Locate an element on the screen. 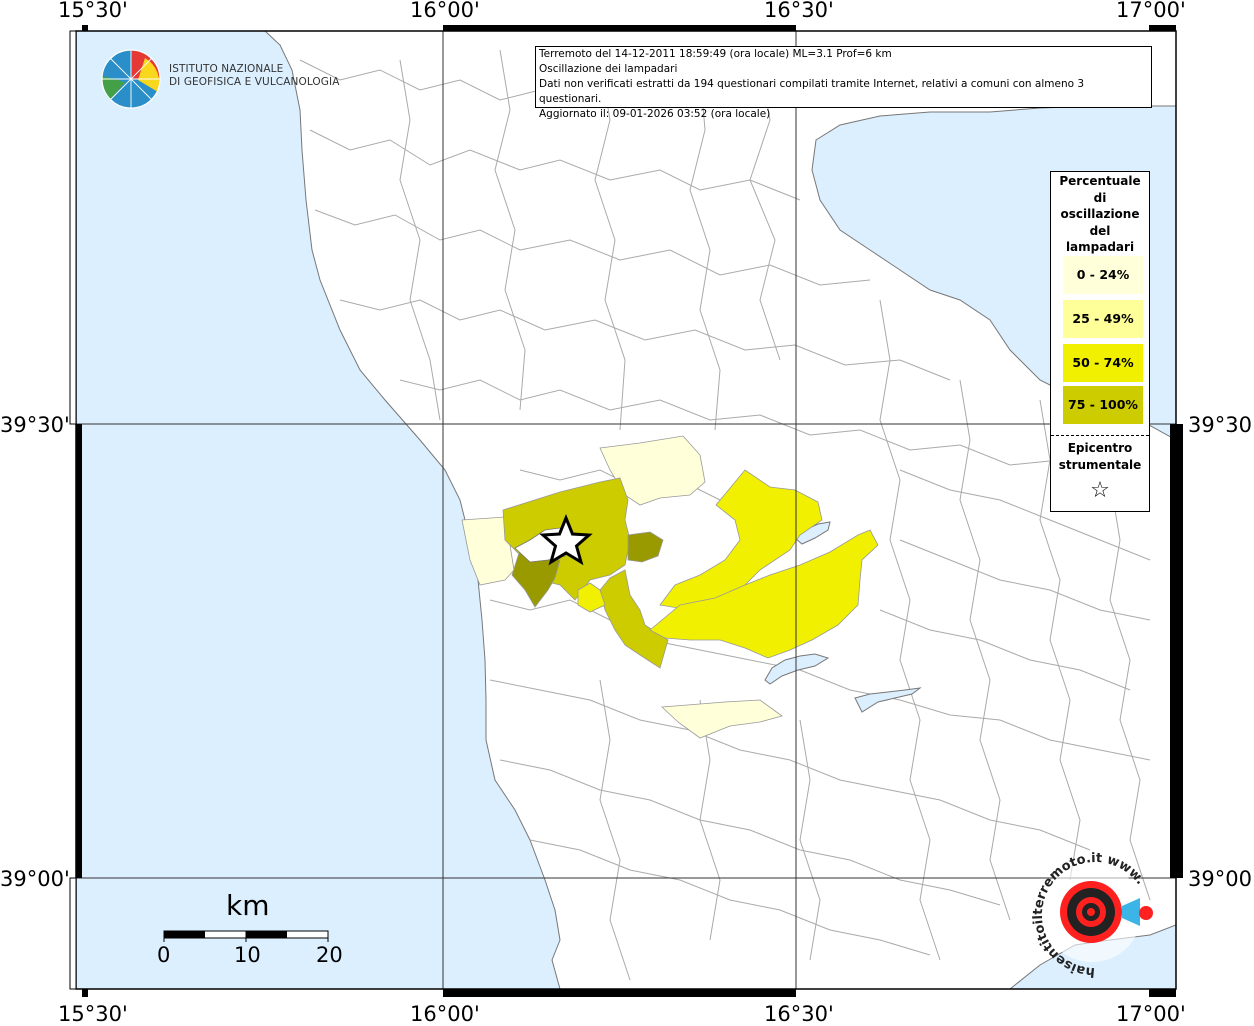 This screenshot has width=1254, height=1026. legend-swatch-50-74: 50 - 74% is located at coordinates (1103, 363).